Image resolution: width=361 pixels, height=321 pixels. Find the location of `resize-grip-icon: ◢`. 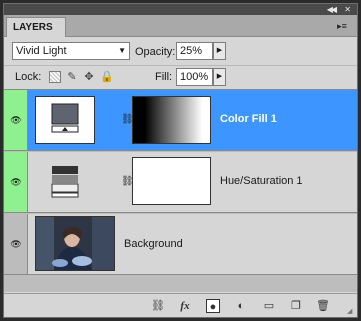

resize-grip-icon: ◢ is located at coordinates (351, 312).